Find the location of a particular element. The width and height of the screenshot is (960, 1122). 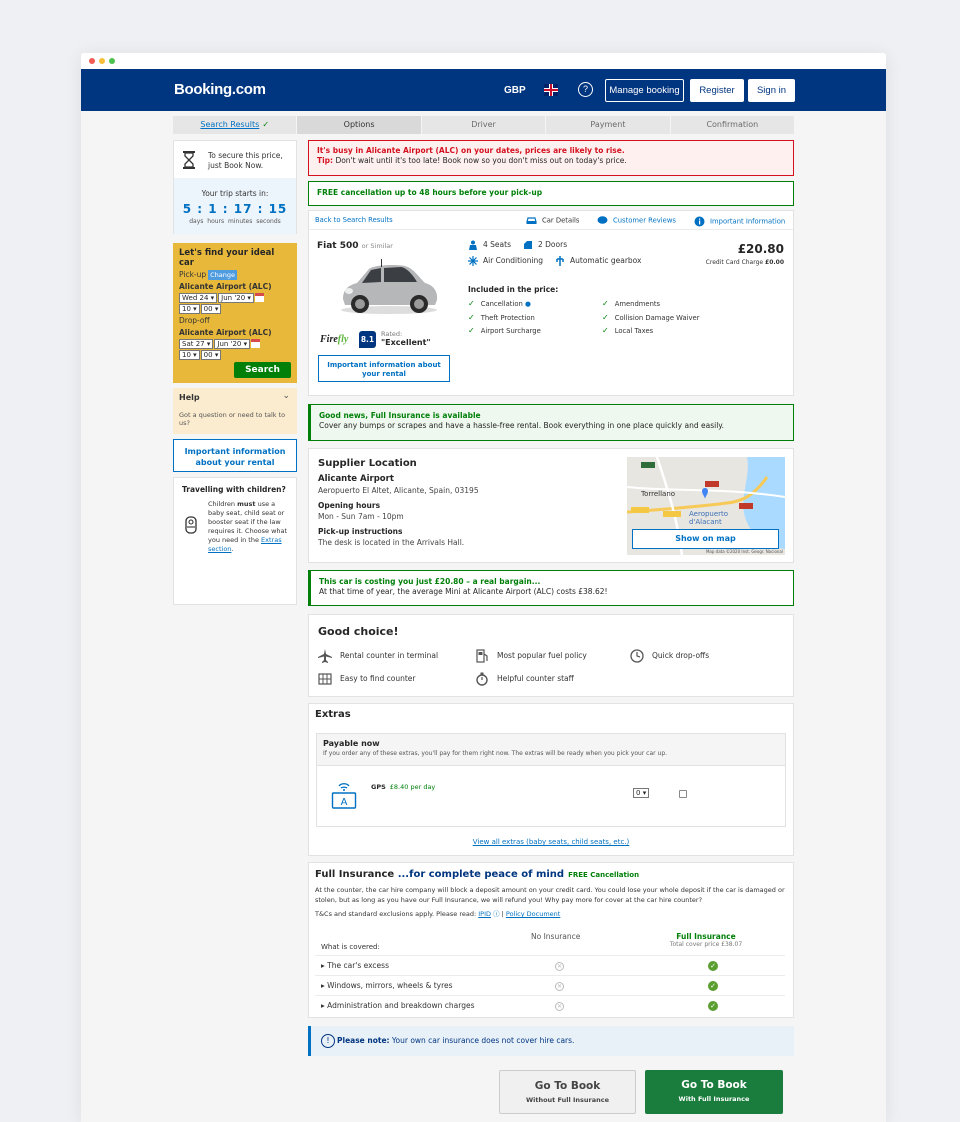

map-airport-label: Aeropuerto d'Alacant is located at coordinates (709, 518).